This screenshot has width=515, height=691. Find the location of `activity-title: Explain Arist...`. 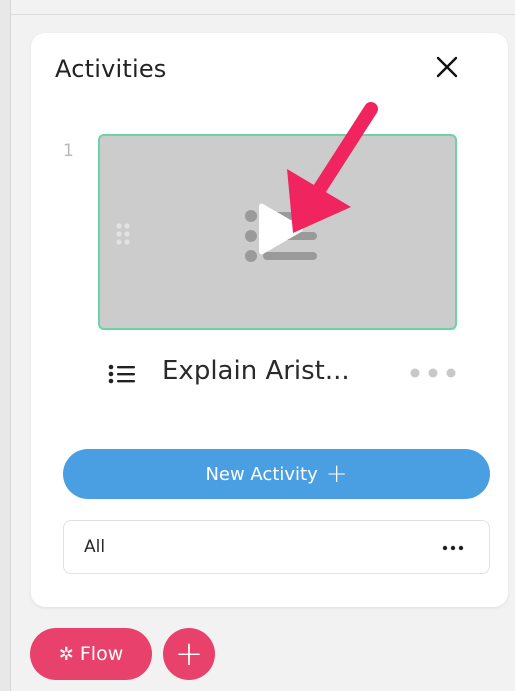

activity-title: Explain Arist... is located at coordinates (256, 371).